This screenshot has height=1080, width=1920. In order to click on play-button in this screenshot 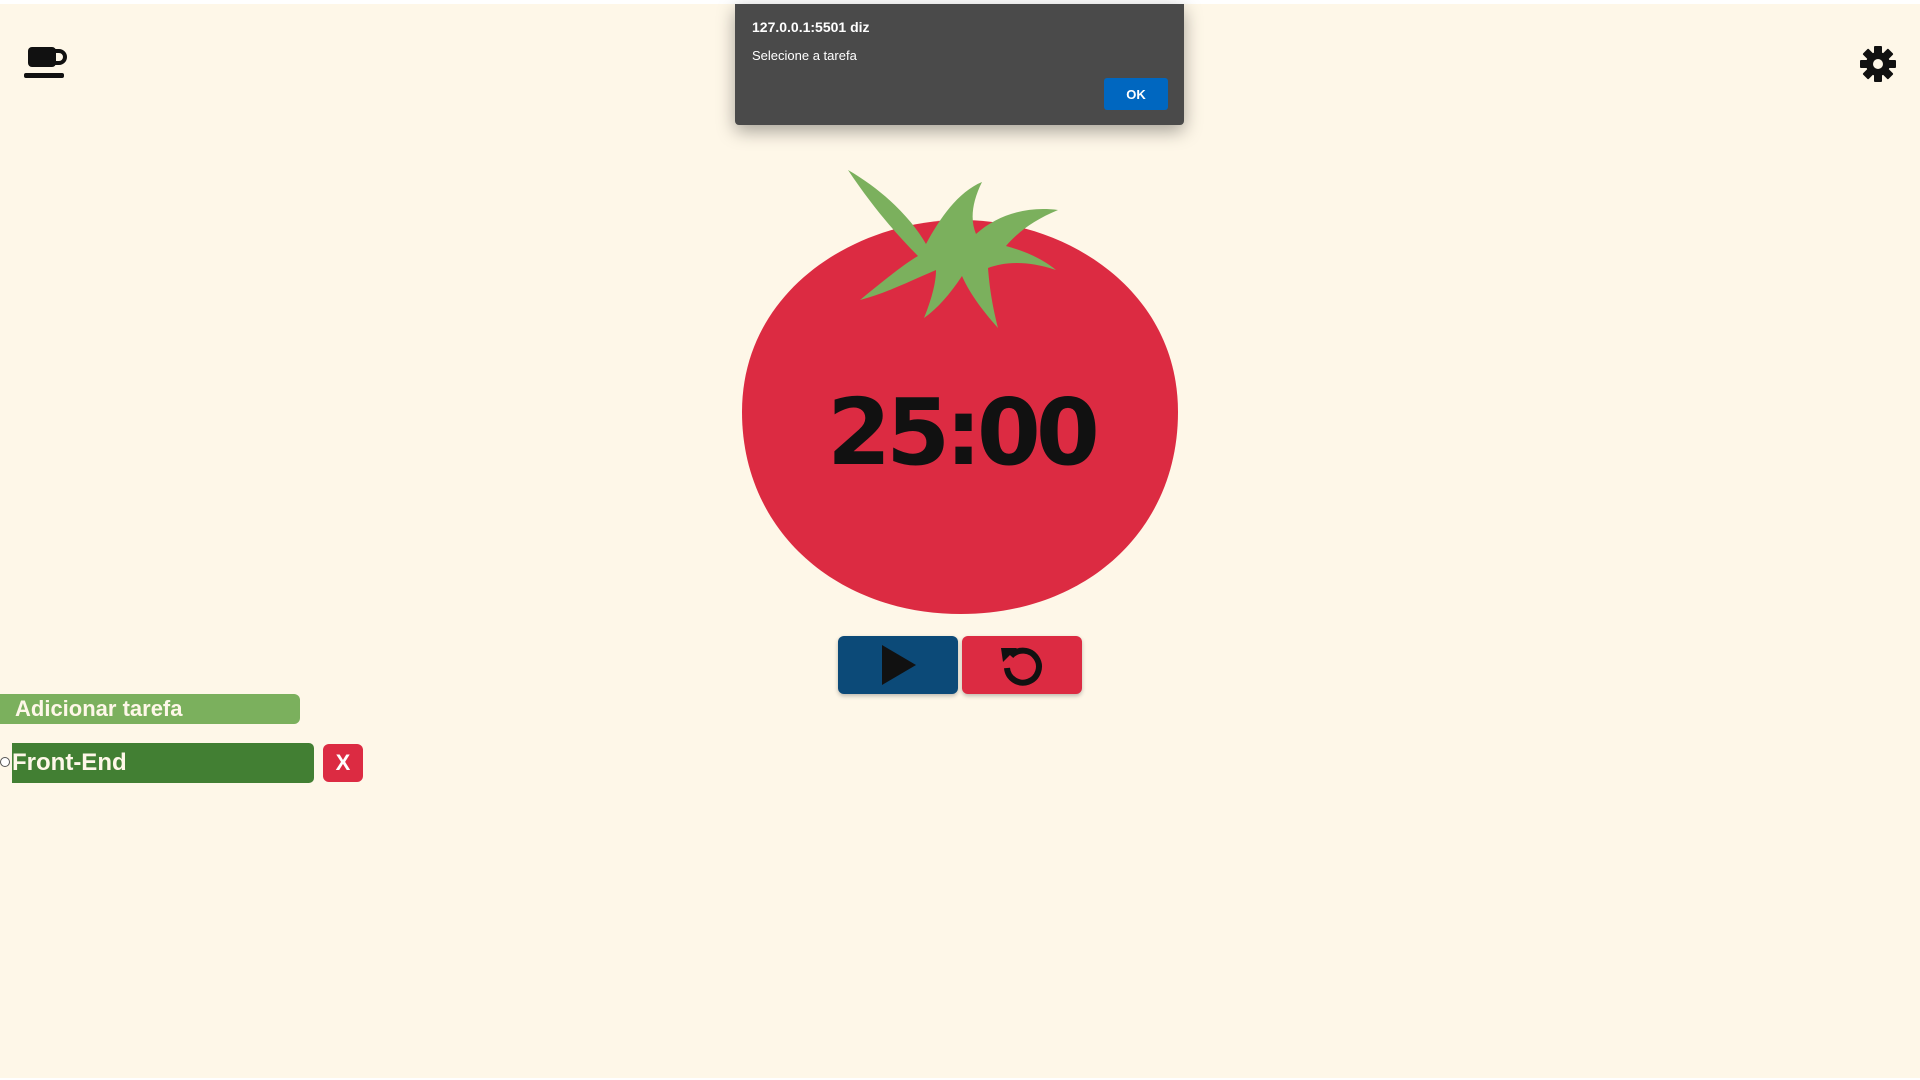, I will do `click(898, 665)`.